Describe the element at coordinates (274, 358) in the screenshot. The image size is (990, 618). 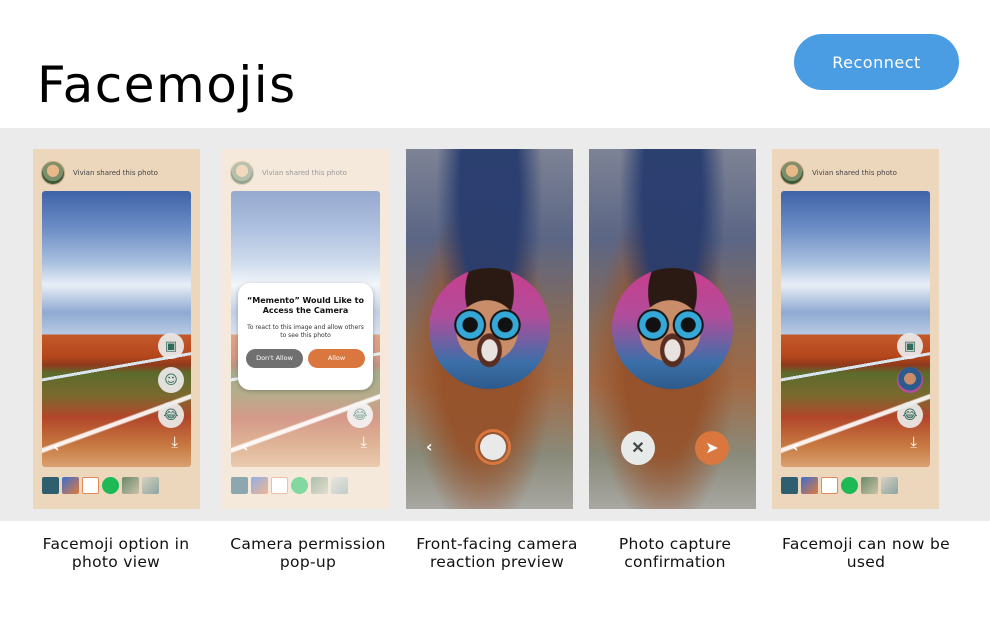
I see `dont-allow-button: Don't Allow` at that location.